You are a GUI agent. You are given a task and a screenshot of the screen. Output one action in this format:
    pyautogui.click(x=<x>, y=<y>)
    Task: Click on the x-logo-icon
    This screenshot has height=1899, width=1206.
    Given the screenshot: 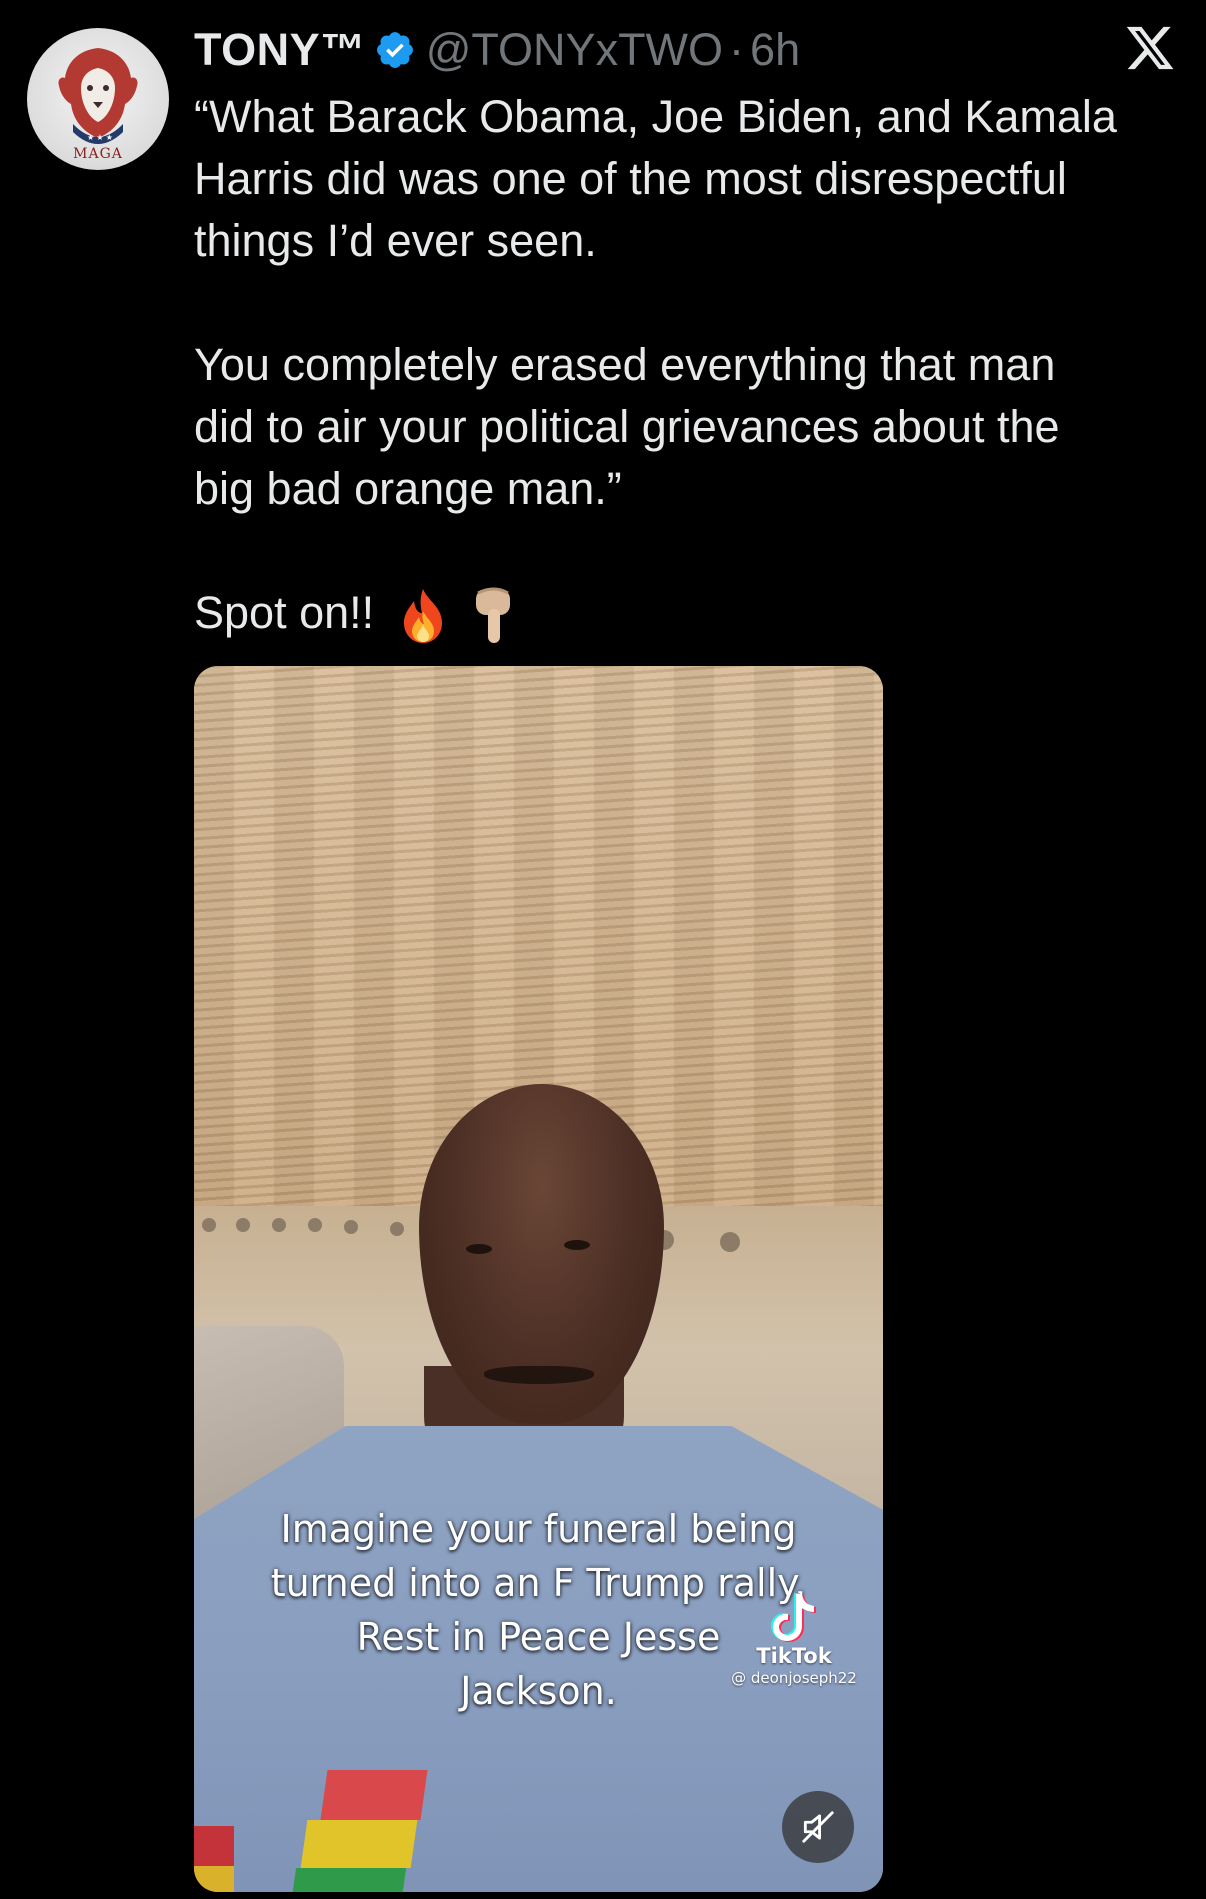 What is the action you would take?
    pyautogui.click(x=1150, y=48)
    